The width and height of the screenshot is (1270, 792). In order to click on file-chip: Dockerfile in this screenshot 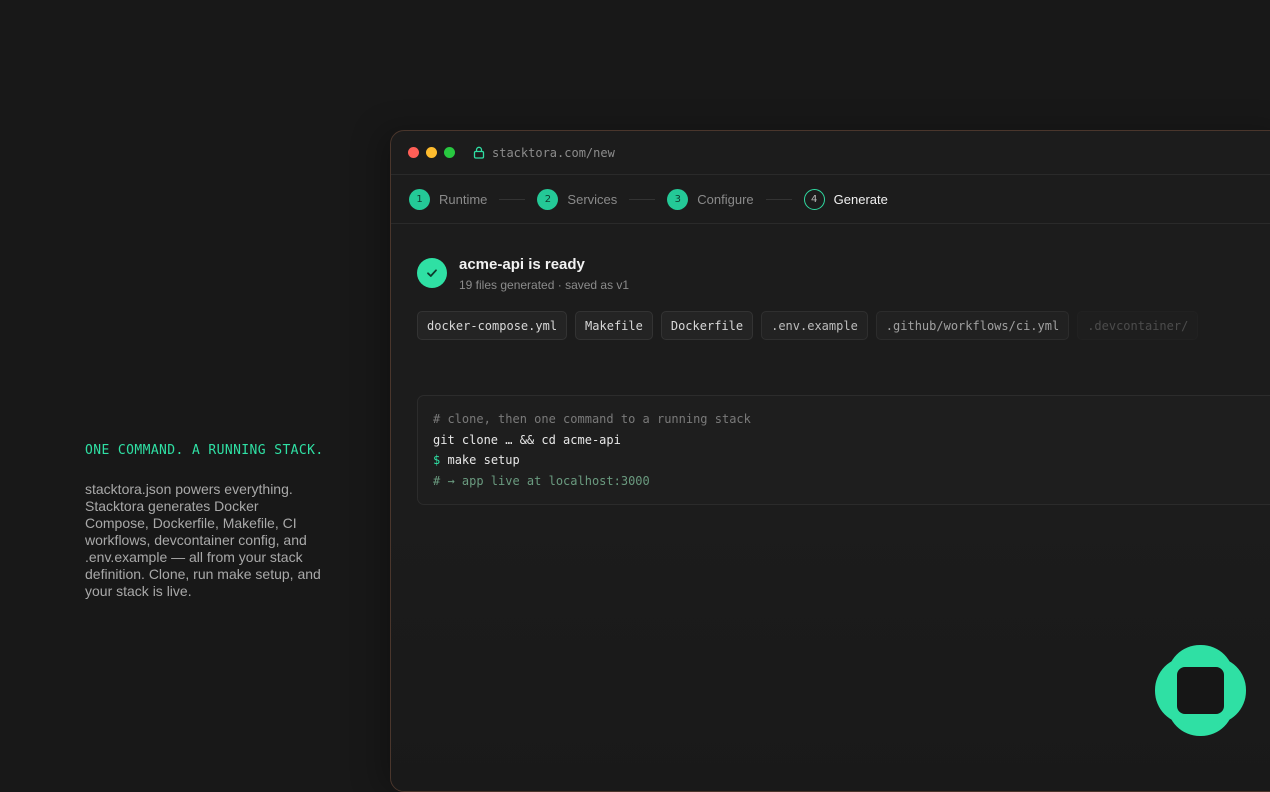, I will do `click(707, 325)`.